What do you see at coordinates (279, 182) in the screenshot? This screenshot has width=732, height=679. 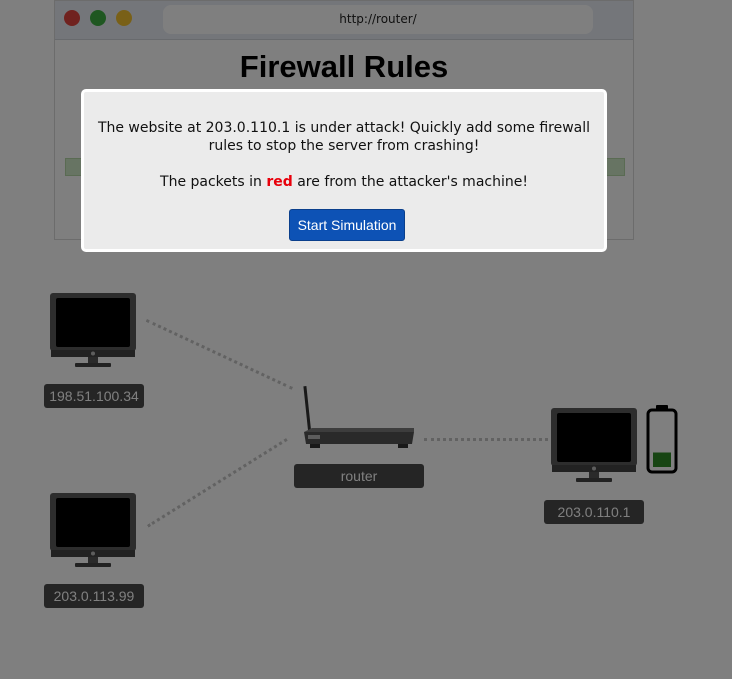 I see `warning-highlight: red` at bounding box center [279, 182].